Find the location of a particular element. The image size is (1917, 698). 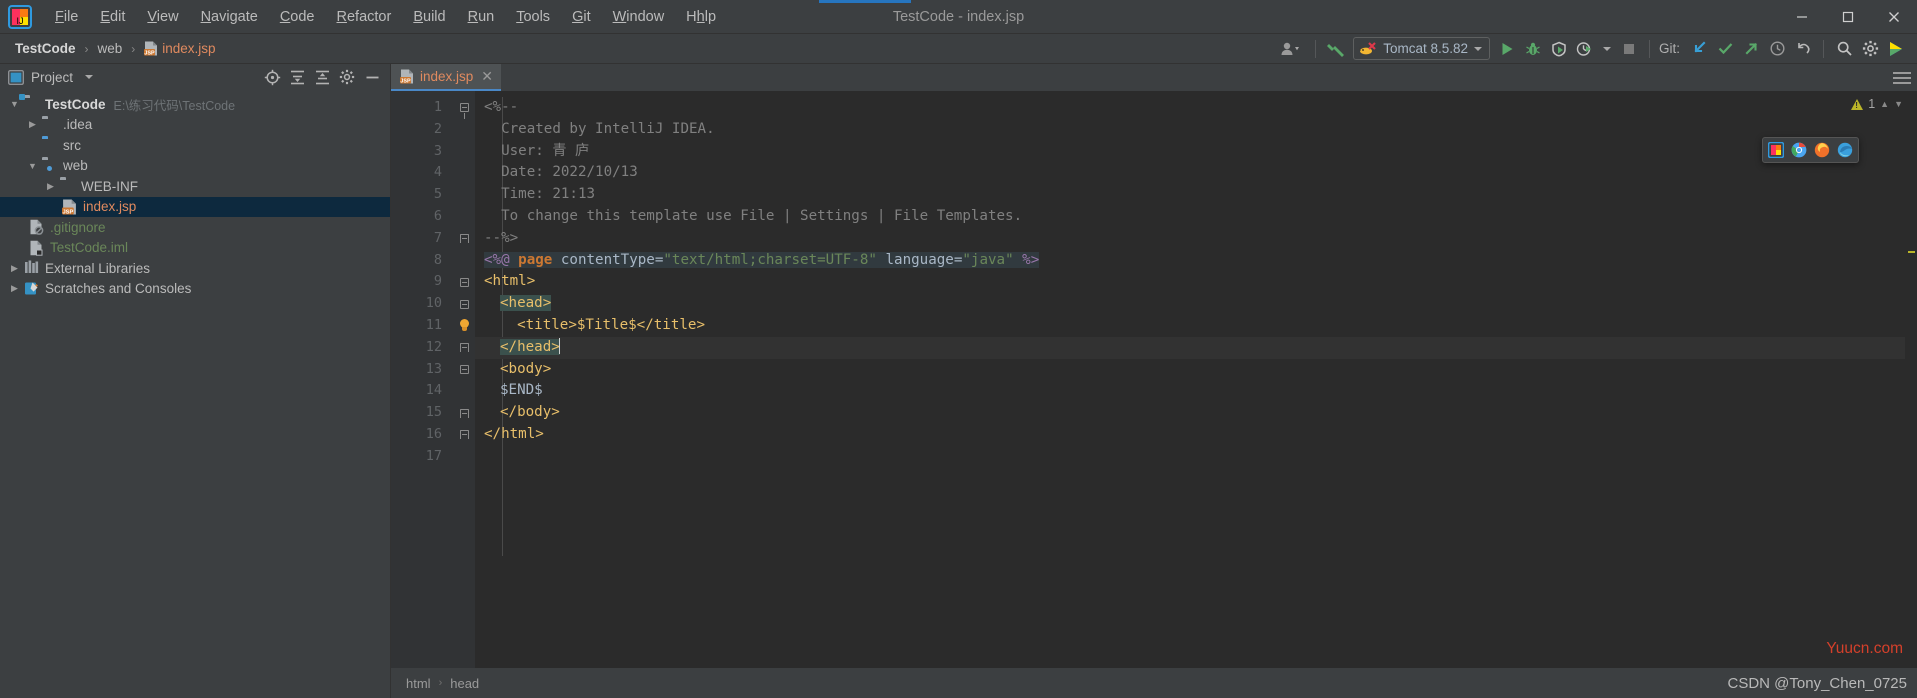

run-coverage-button is located at coordinates (1559, 49).